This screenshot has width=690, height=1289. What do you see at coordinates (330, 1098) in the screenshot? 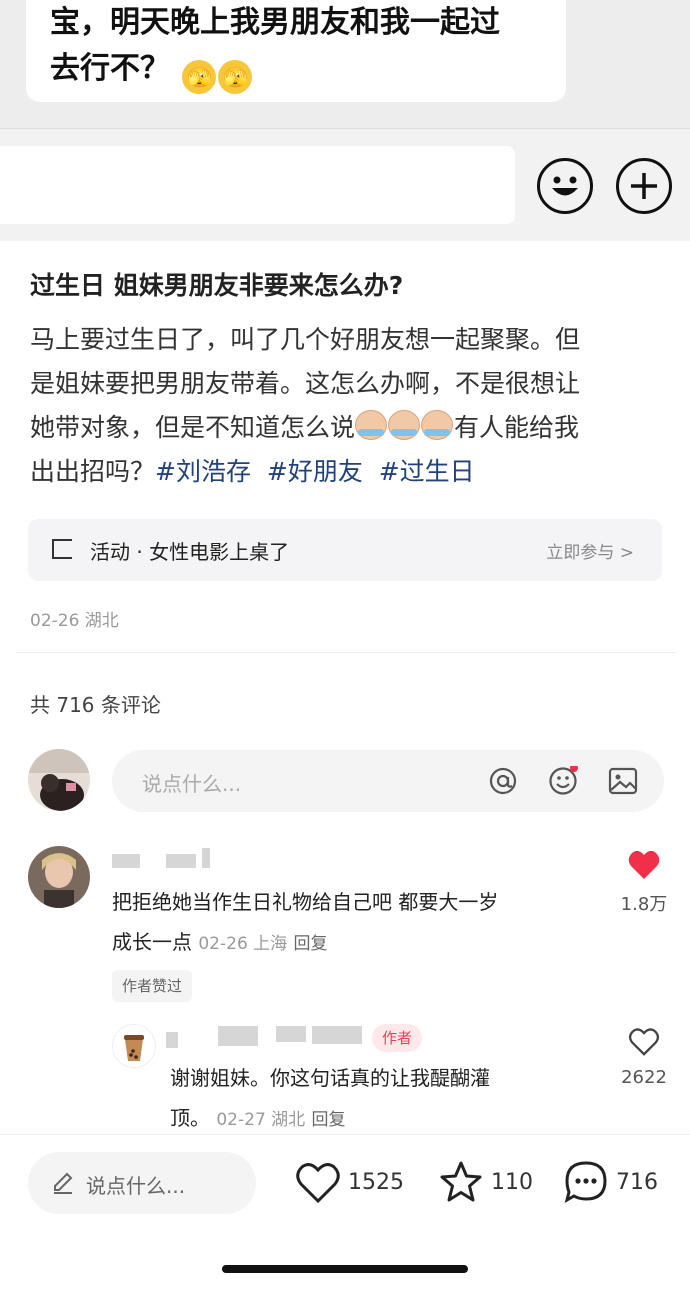
I see `reply-text: 谢谢姐妹。你这句话真的让我醍醐灌 顶。 02-27 湖北 回复` at bounding box center [330, 1098].